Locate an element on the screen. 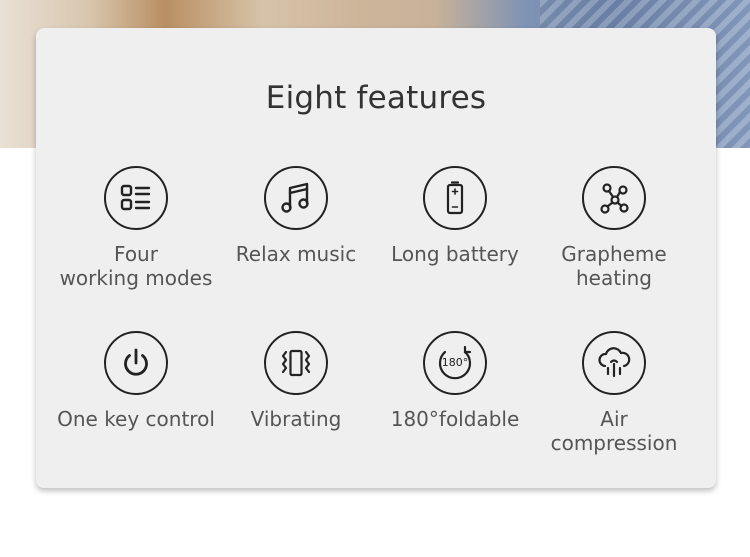 The image size is (750, 557). feature-180-foldable: 180° 180°foldable is located at coordinates (455, 381).